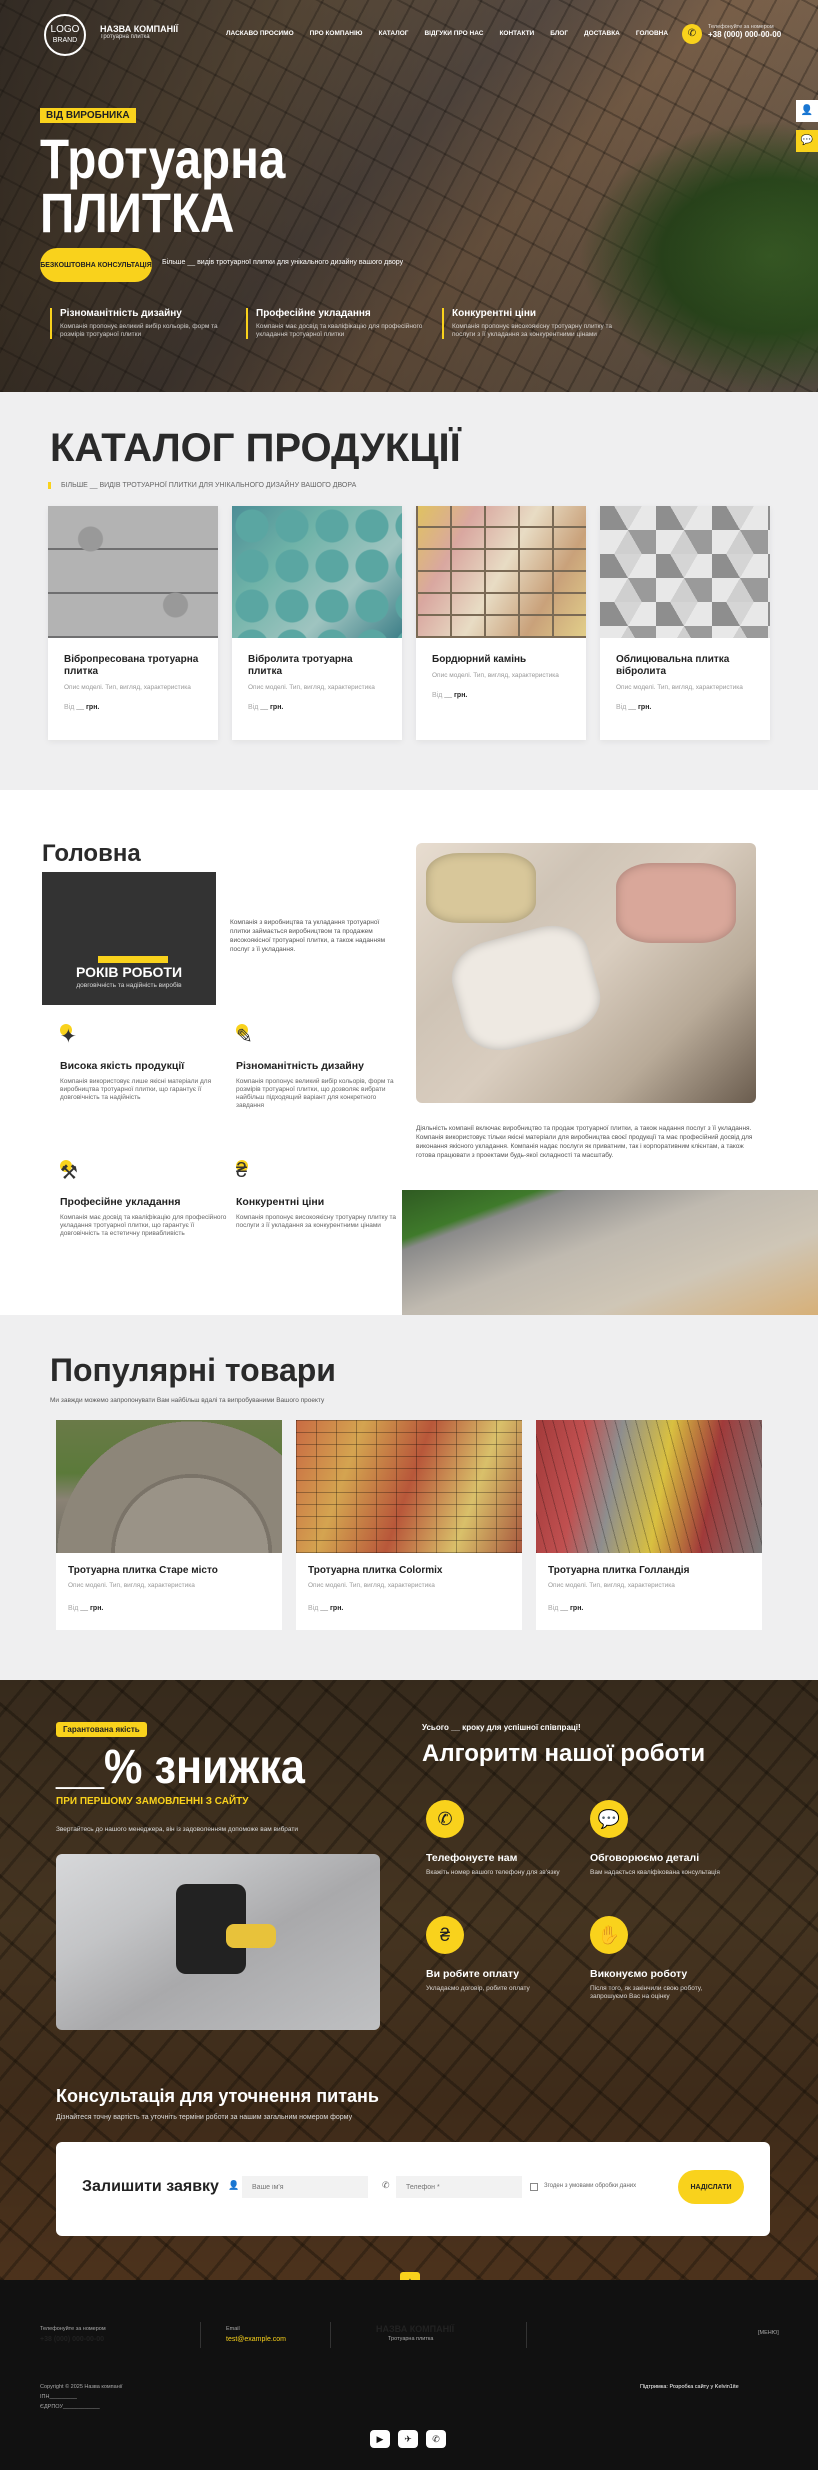  Describe the element at coordinates (101, 1729) in the screenshot. I see `quality-badge: Гарантована якість` at that location.